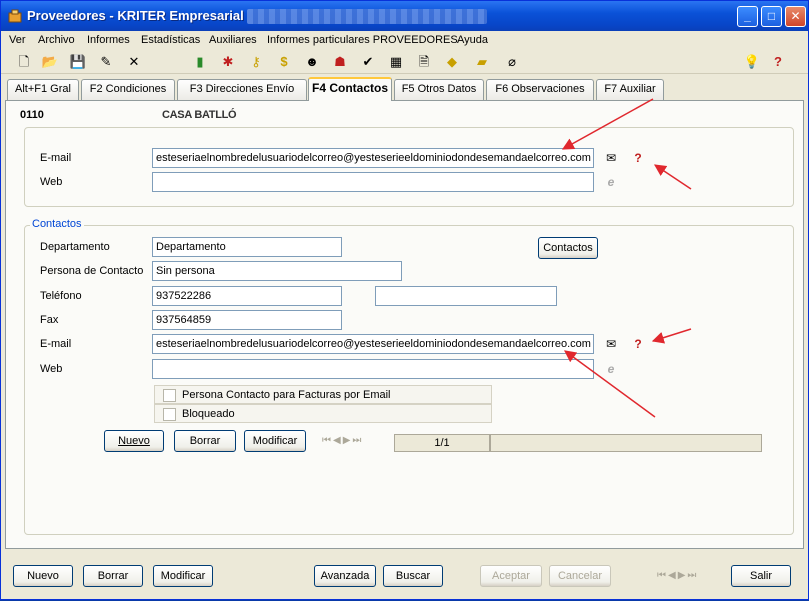 The height and width of the screenshot is (601, 809). What do you see at coordinates (32, 115) in the screenshot?
I see `supplier-code: 0110` at bounding box center [32, 115].